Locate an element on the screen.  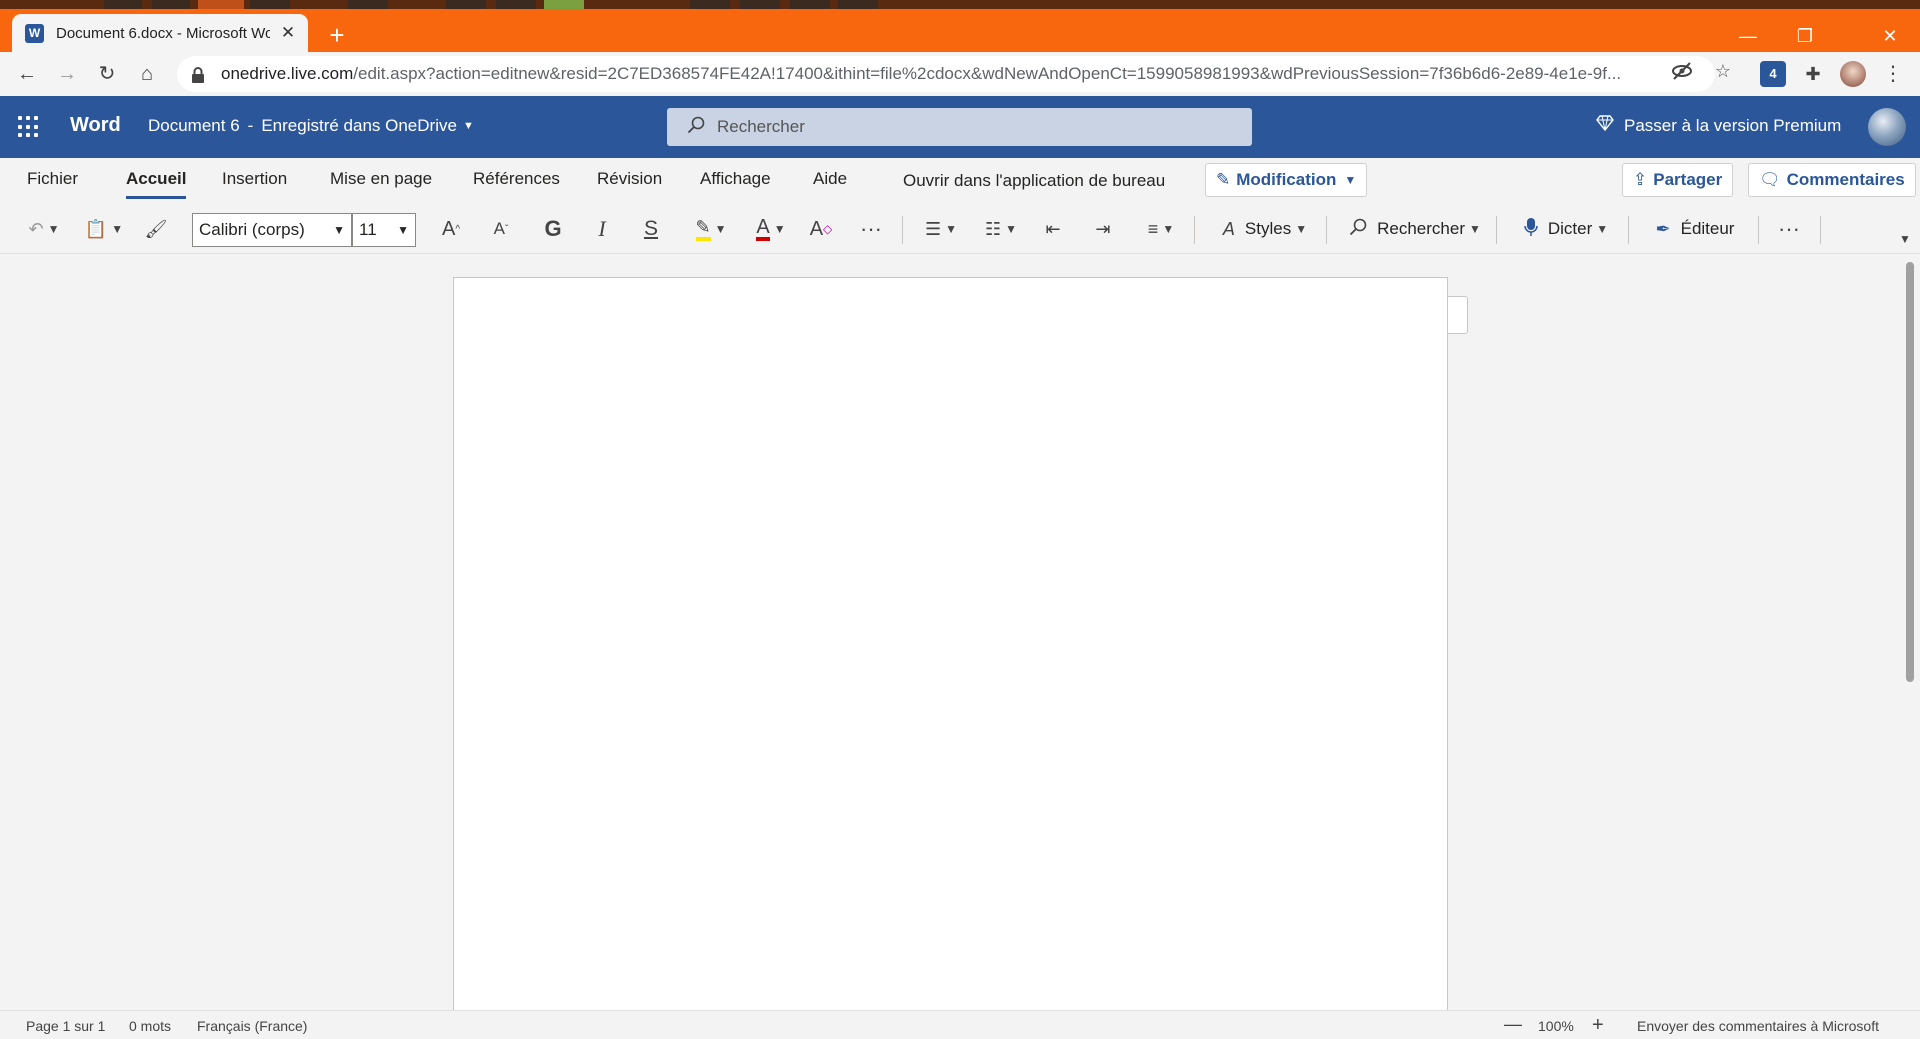
tab-fichier: Fichier is located at coordinates (52, 184).